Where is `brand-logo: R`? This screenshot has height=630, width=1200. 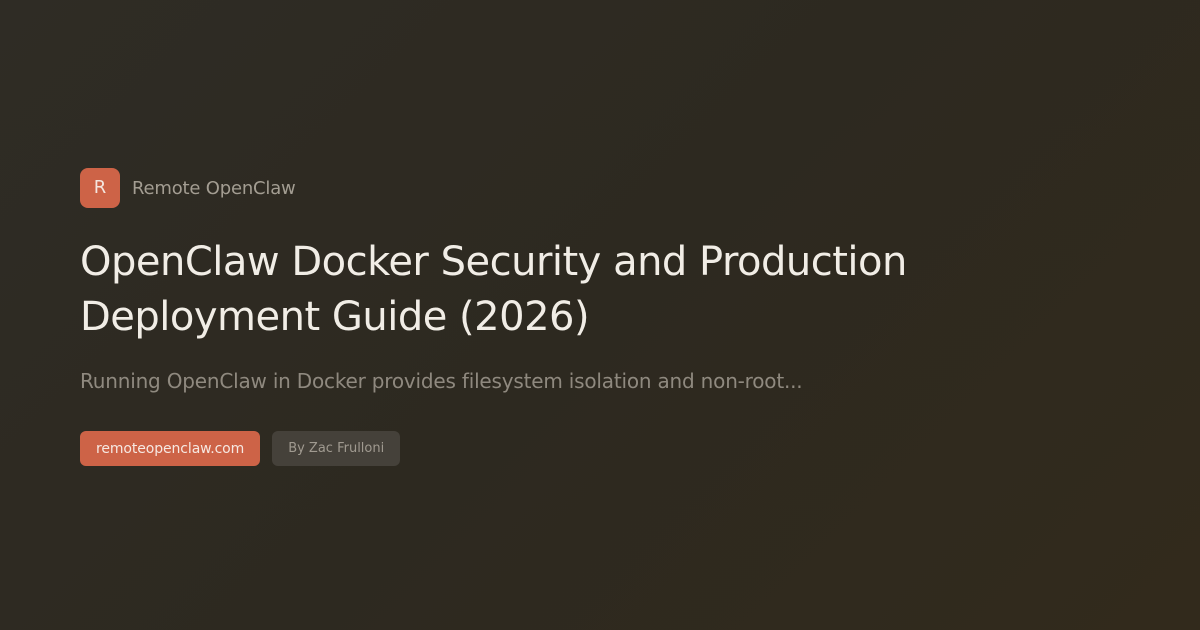 brand-logo: R is located at coordinates (100, 188).